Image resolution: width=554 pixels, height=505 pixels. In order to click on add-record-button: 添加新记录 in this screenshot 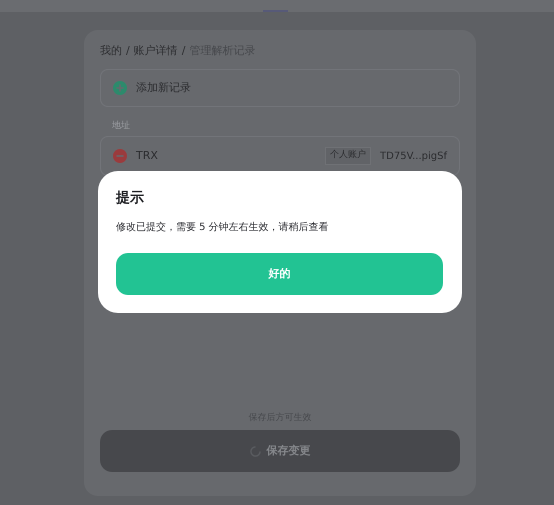, I will do `click(280, 88)`.